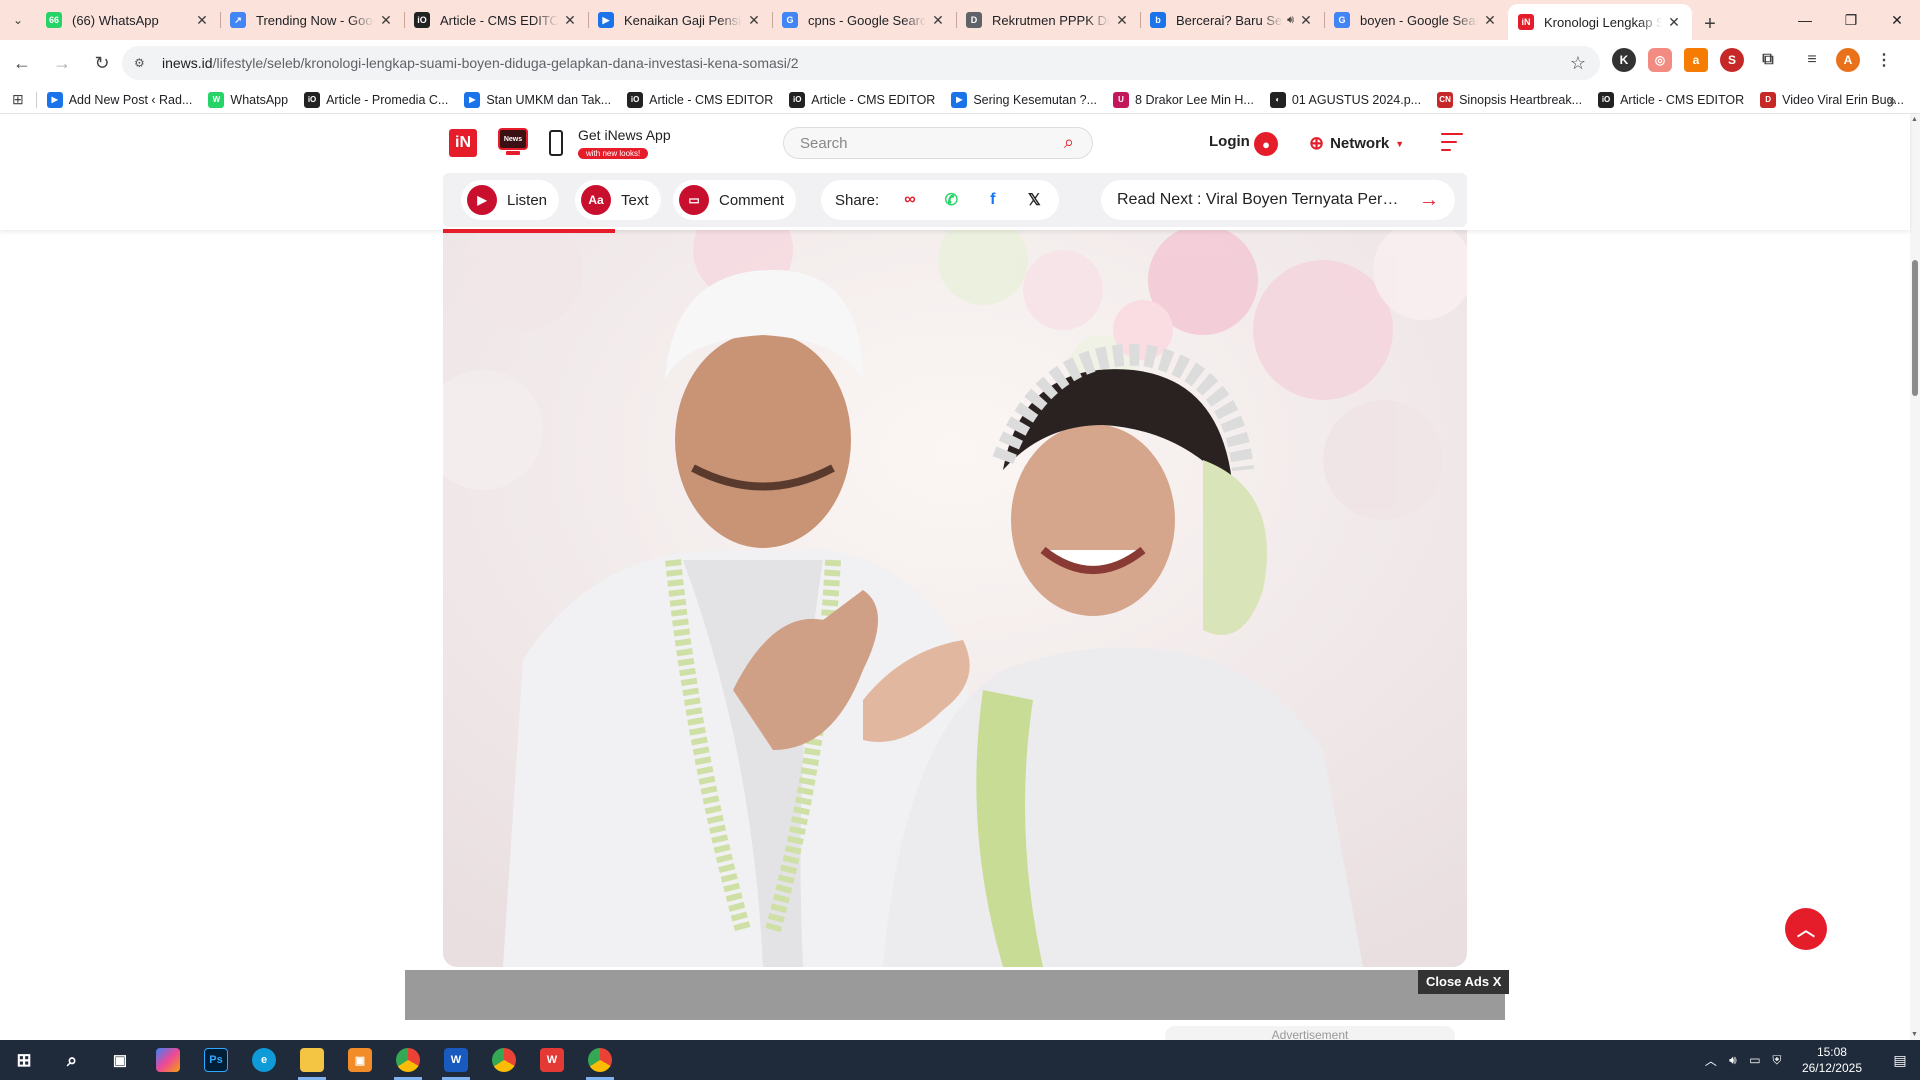 Image resolution: width=1920 pixels, height=1080 pixels. Describe the element at coordinates (951, 200) in the screenshot. I see `whatsapp-share-icon: ✆` at that location.